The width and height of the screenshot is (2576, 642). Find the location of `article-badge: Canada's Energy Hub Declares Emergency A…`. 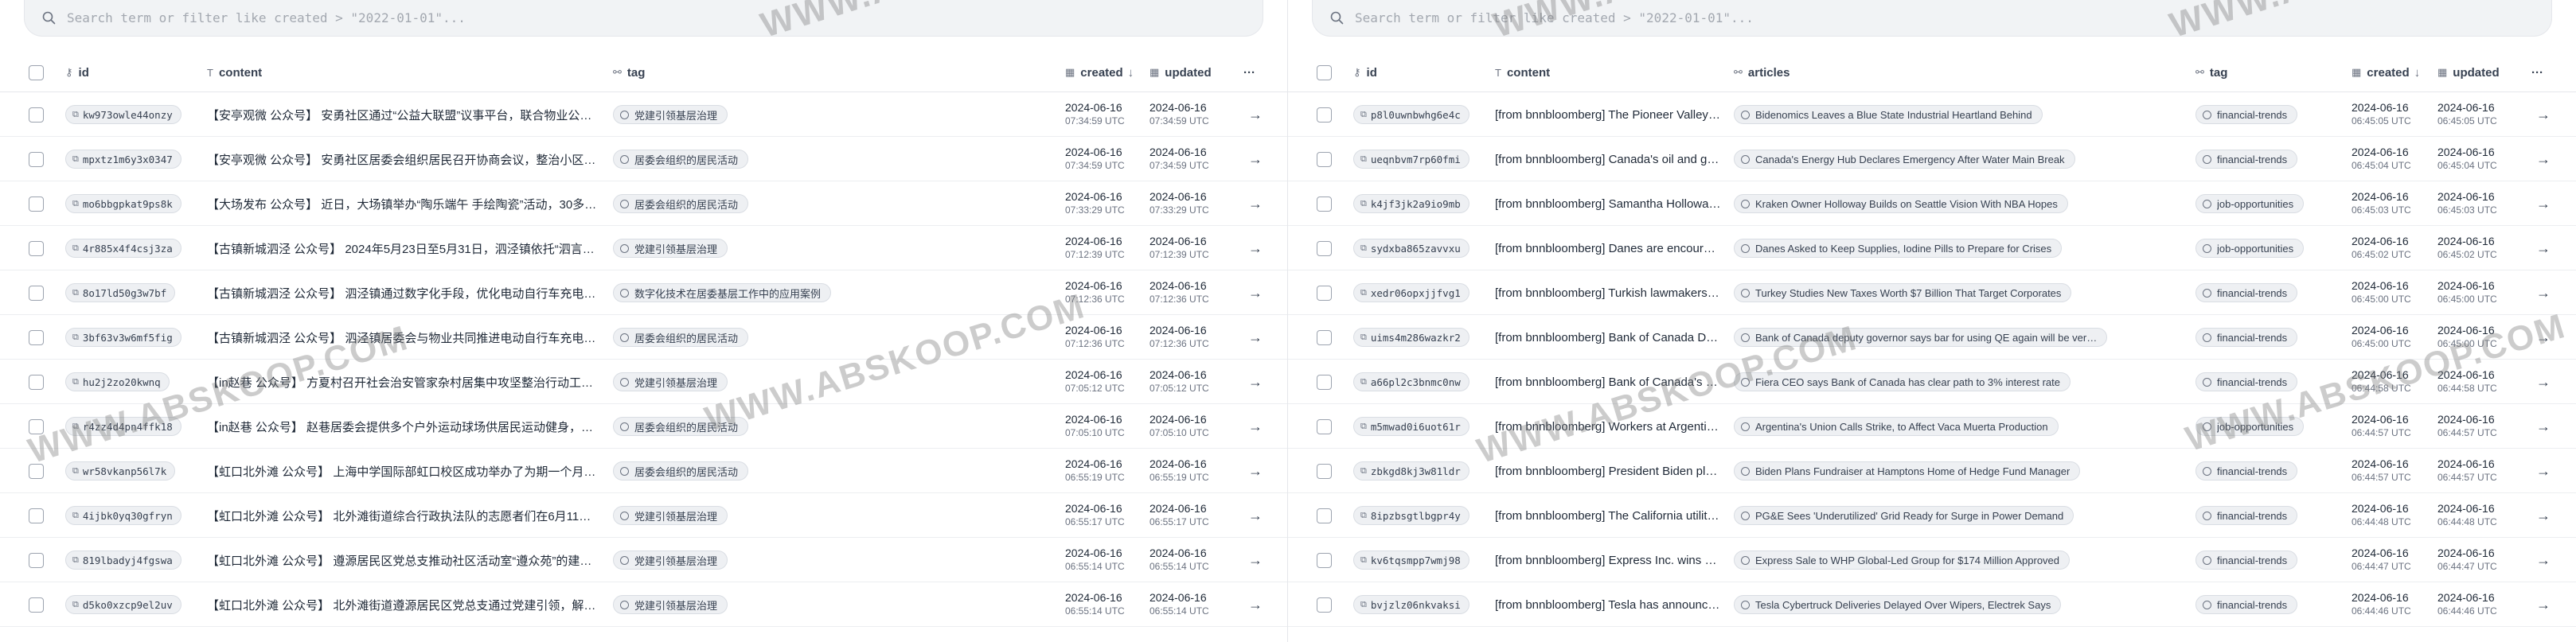

article-badge: Canada's Energy Hub Declares Emergency A… is located at coordinates (1904, 159).